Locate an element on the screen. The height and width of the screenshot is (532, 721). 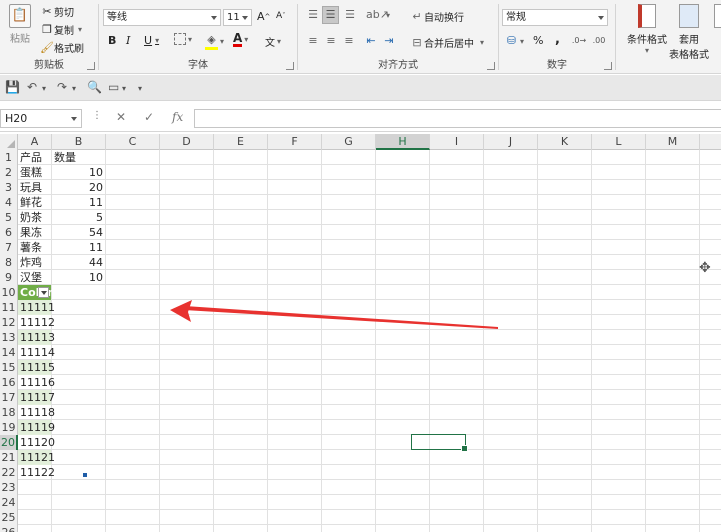
name-box: H20 is located at coordinates (41, 118).